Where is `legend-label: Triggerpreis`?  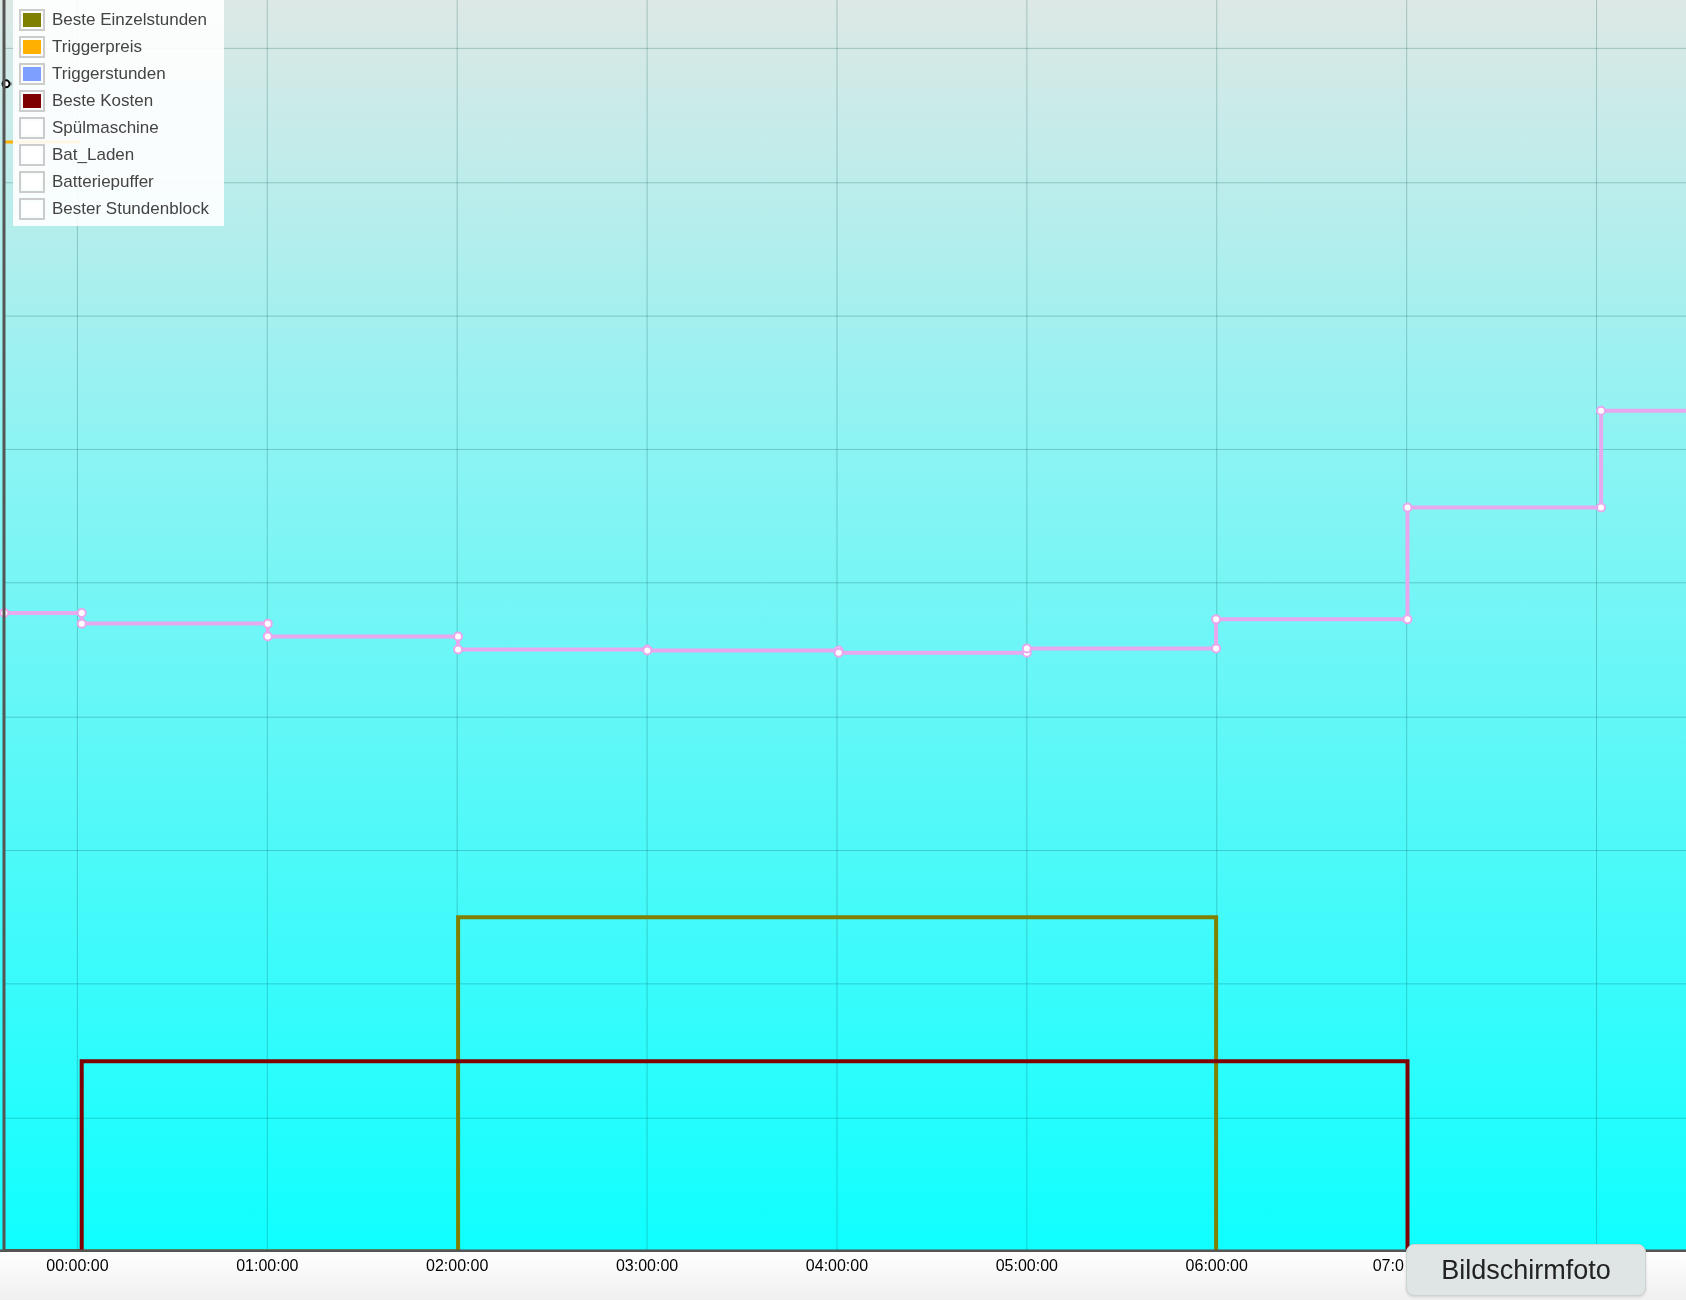
legend-label: Triggerpreis is located at coordinates (97, 46).